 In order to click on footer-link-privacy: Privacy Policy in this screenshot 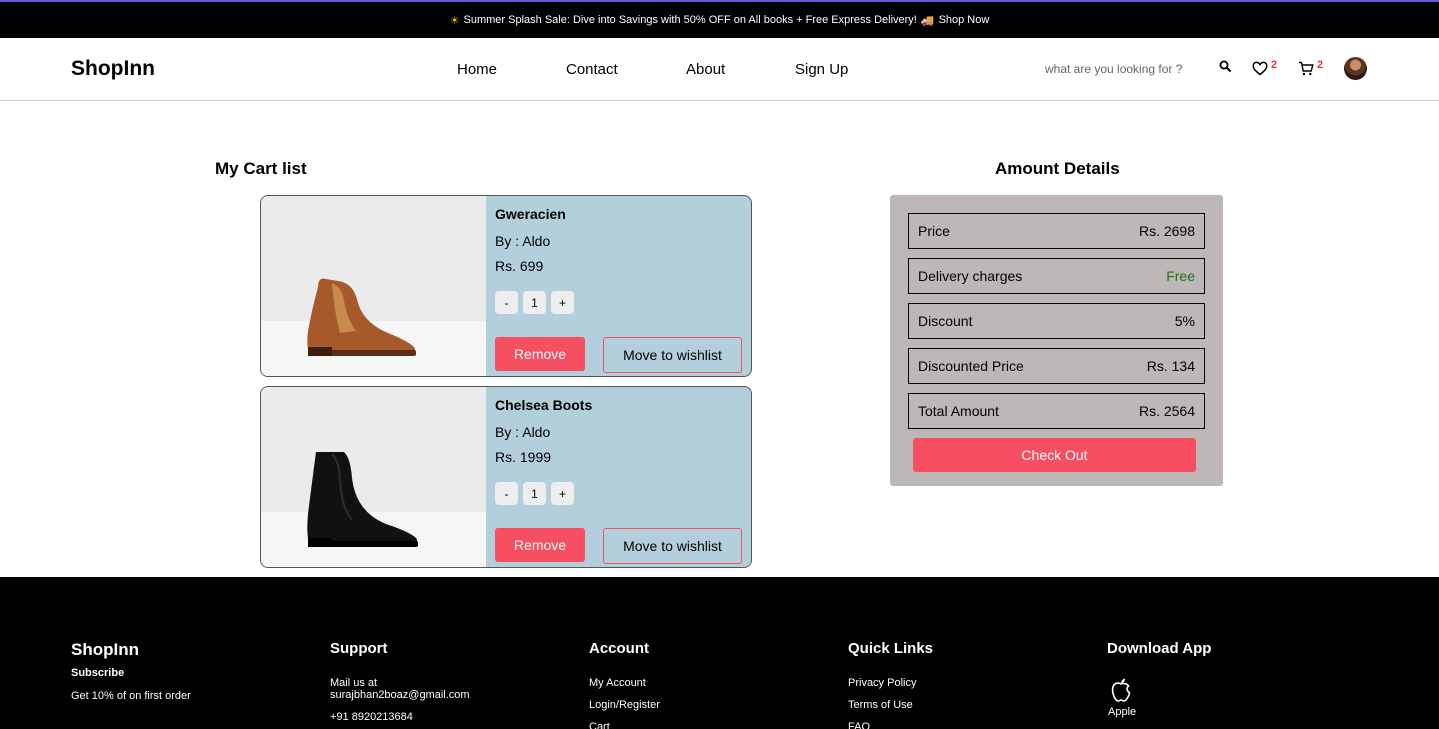, I will do `click(882, 683)`.